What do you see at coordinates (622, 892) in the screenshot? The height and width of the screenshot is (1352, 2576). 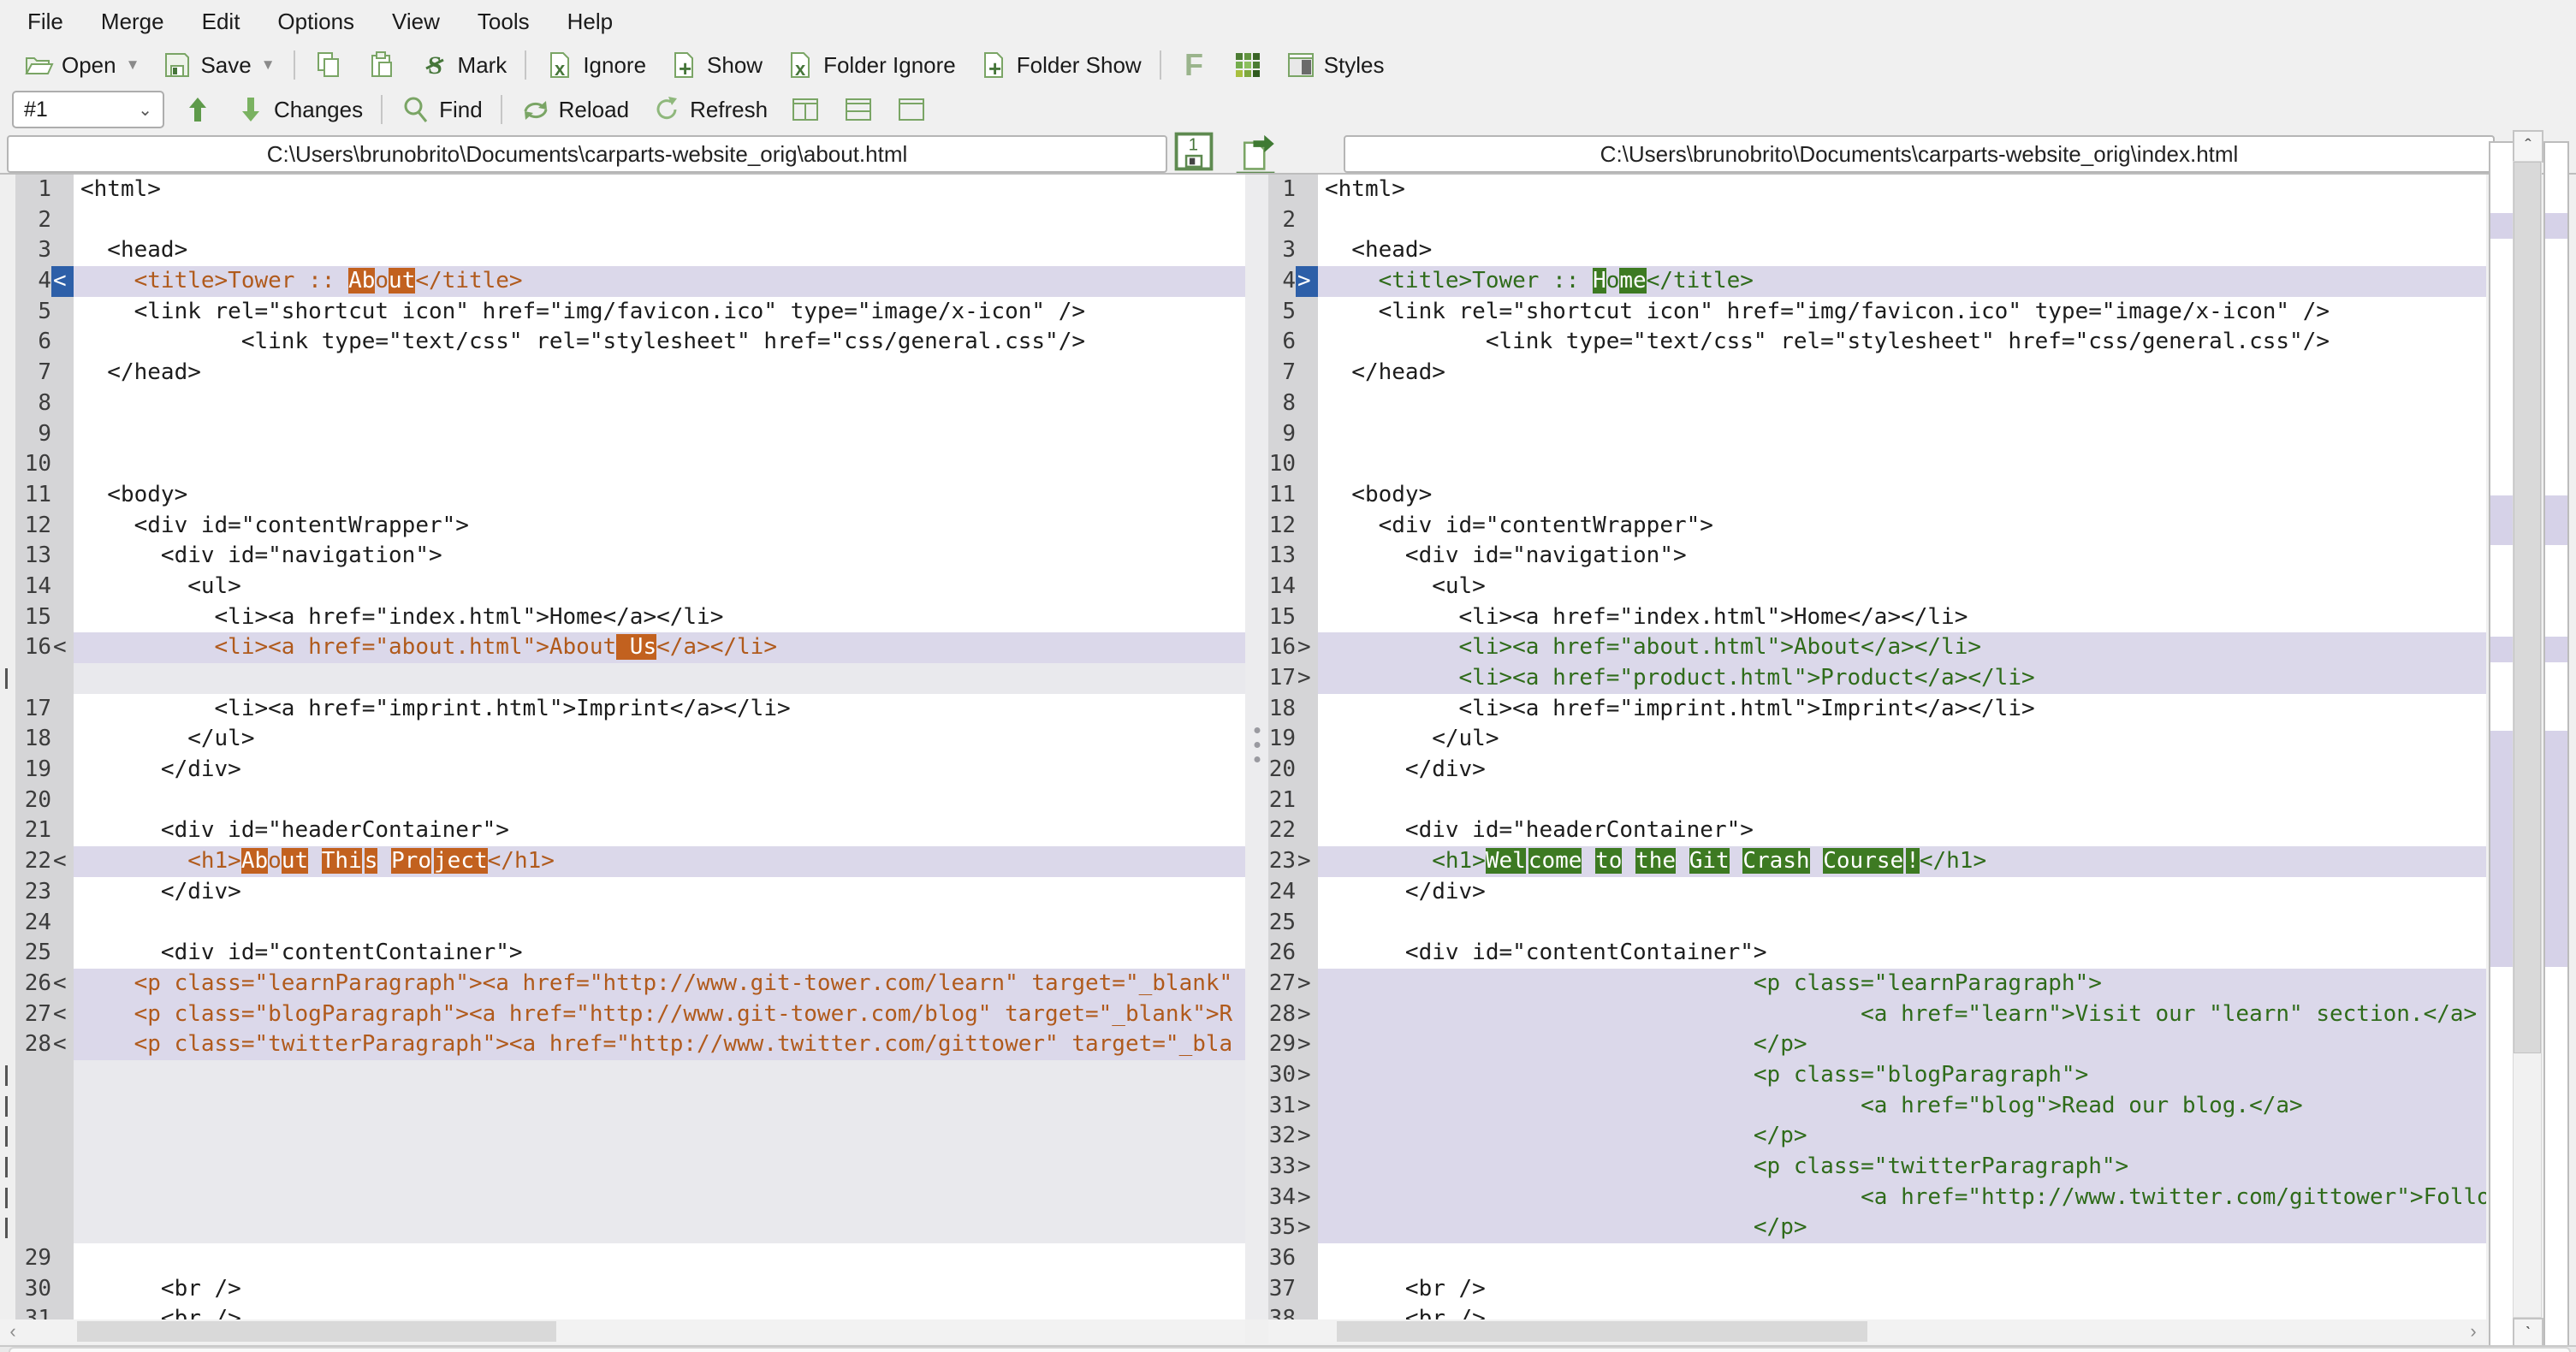 I see `code-line: 23 </div>` at bounding box center [622, 892].